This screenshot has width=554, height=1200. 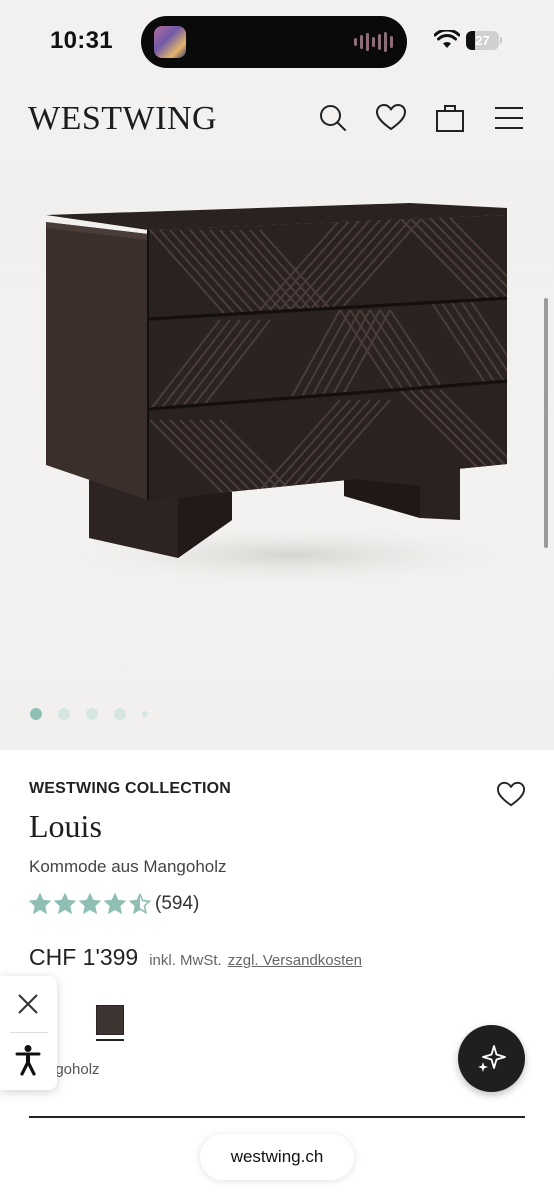 I want to click on status-bar: 10:31 27, so click(x=277, y=40).